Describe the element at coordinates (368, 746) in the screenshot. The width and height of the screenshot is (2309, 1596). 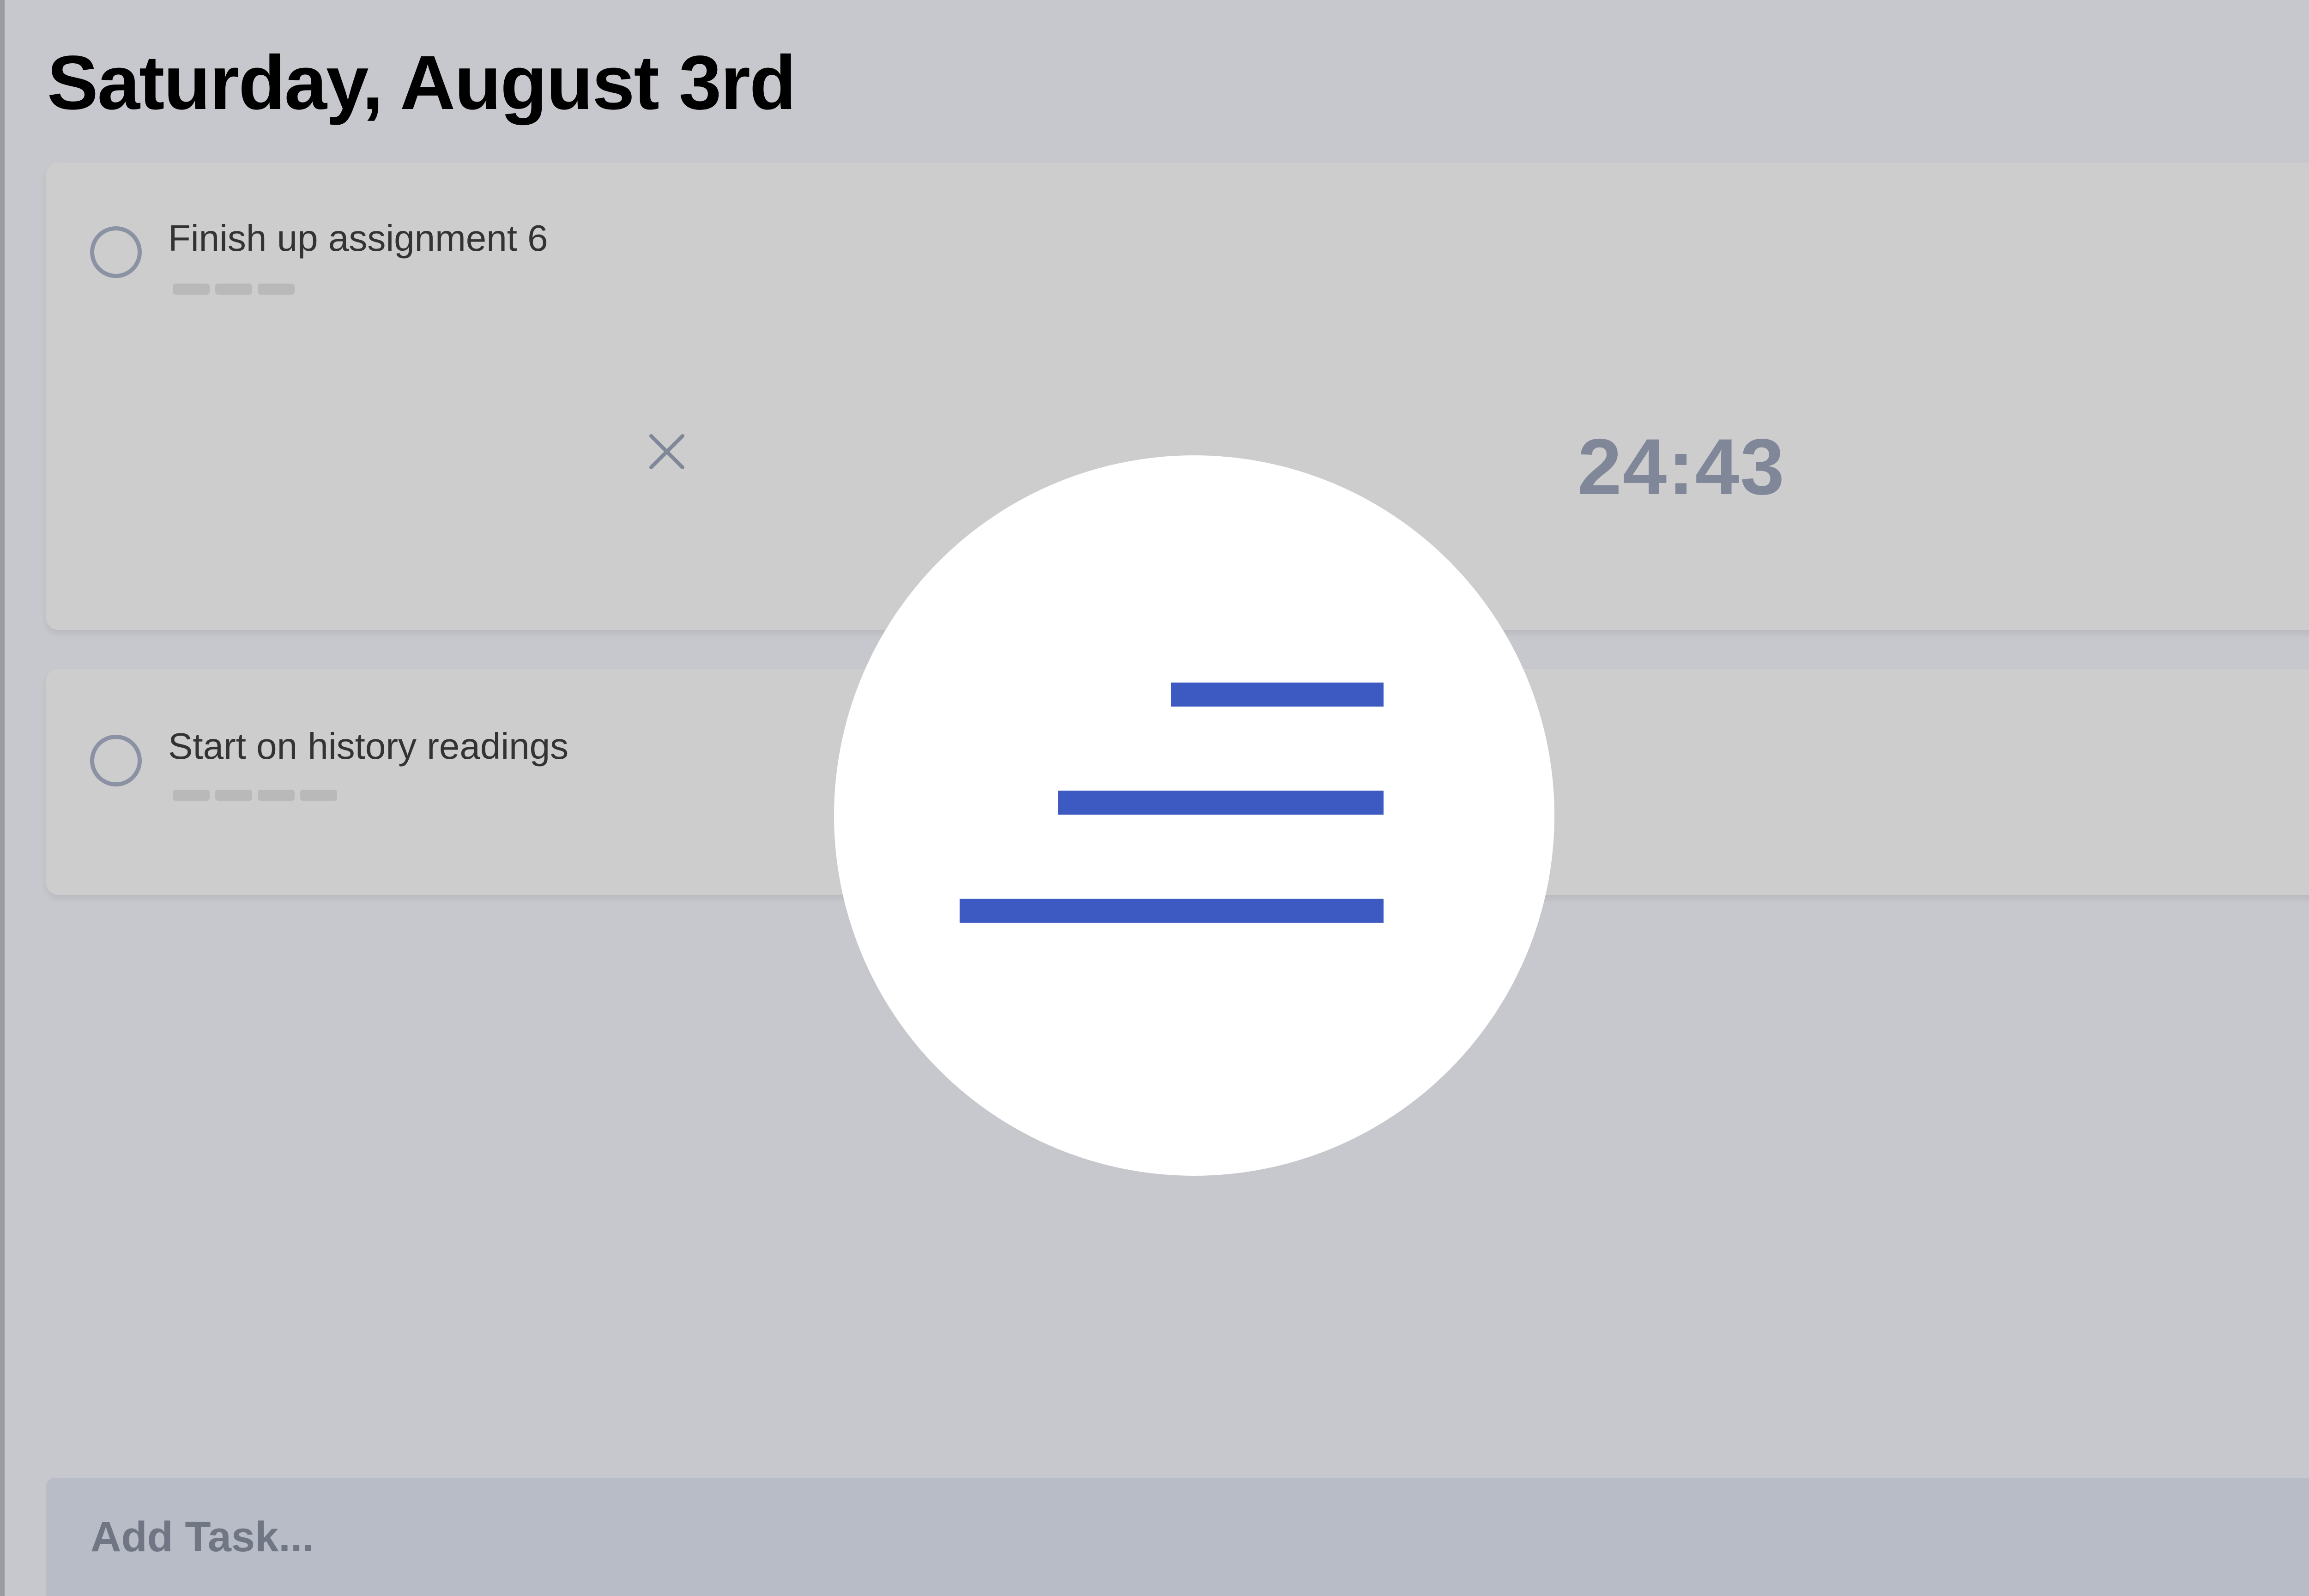
I see `task-title: Start on history readings` at that location.